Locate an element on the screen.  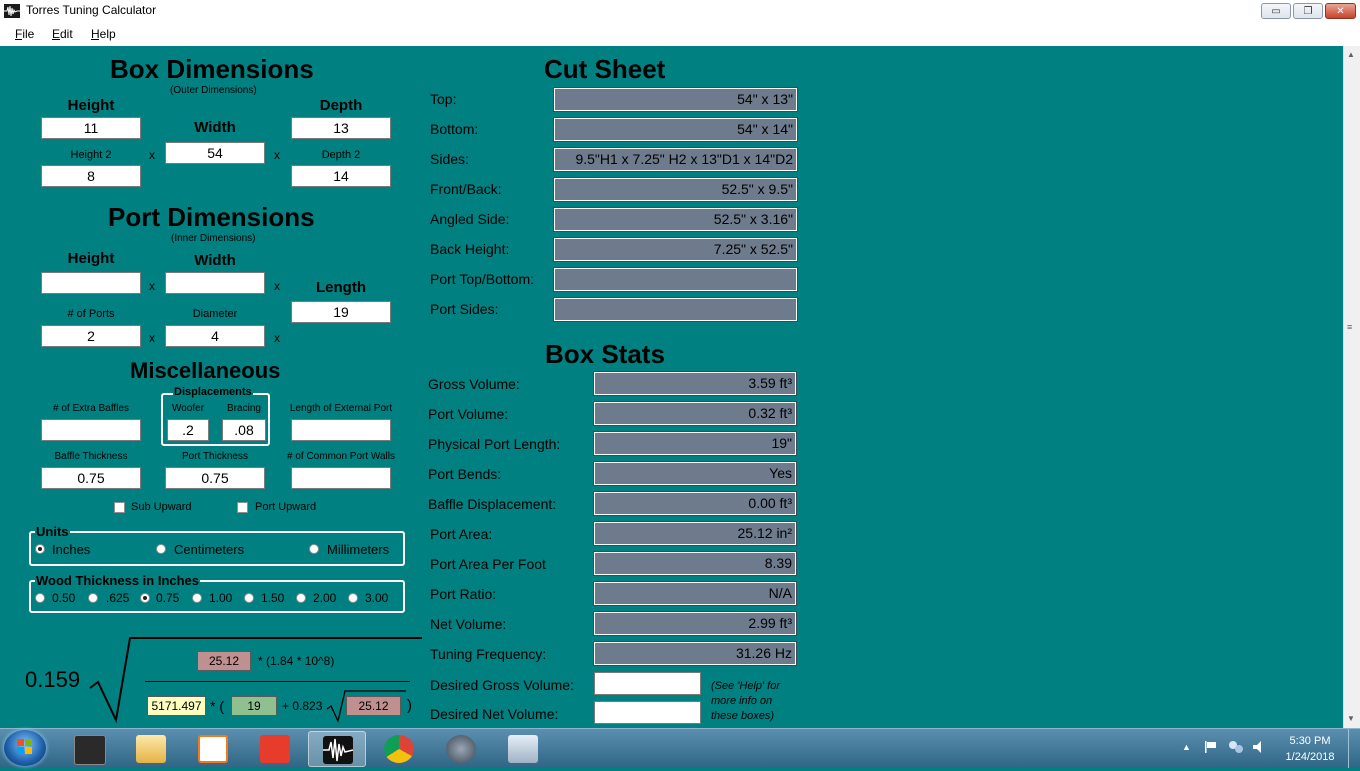
start-button is located at coordinates (25, 748).